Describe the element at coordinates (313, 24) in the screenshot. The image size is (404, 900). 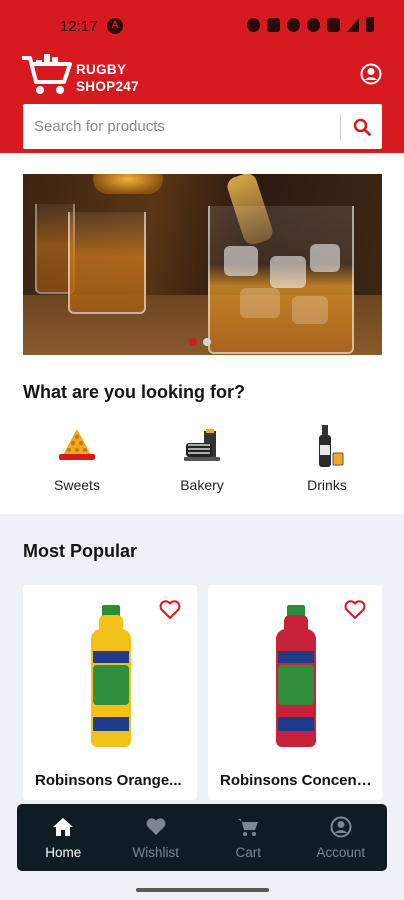
I see `wifi-icon` at that location.